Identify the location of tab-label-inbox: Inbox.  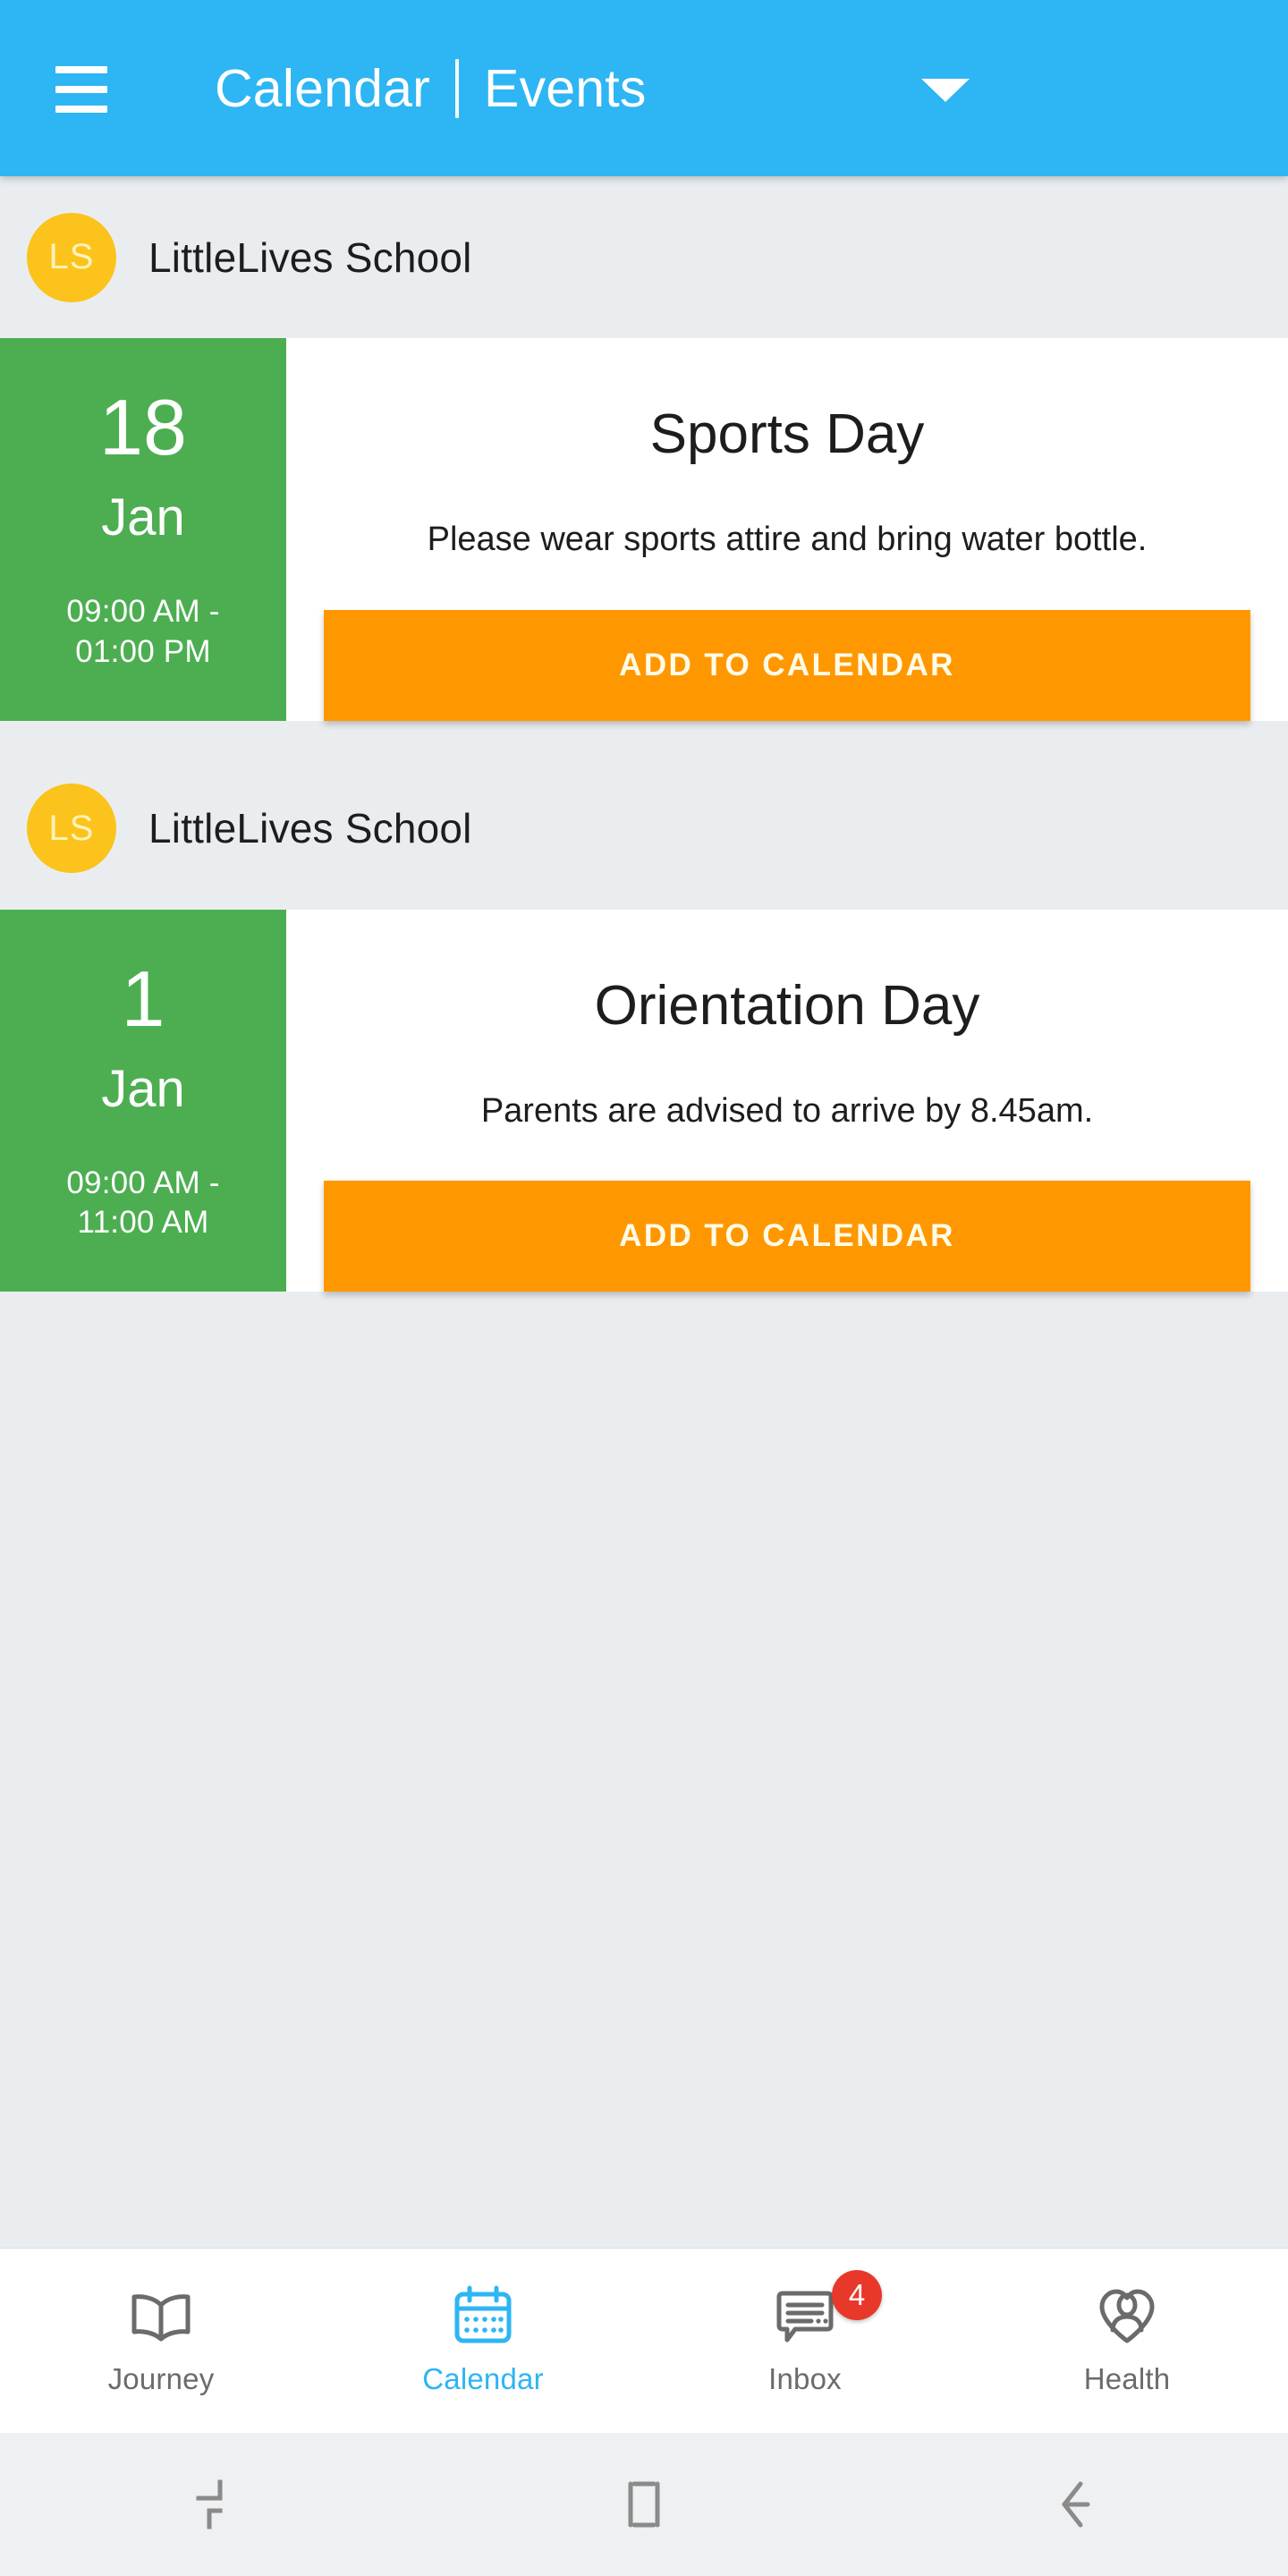
(805, 2378).